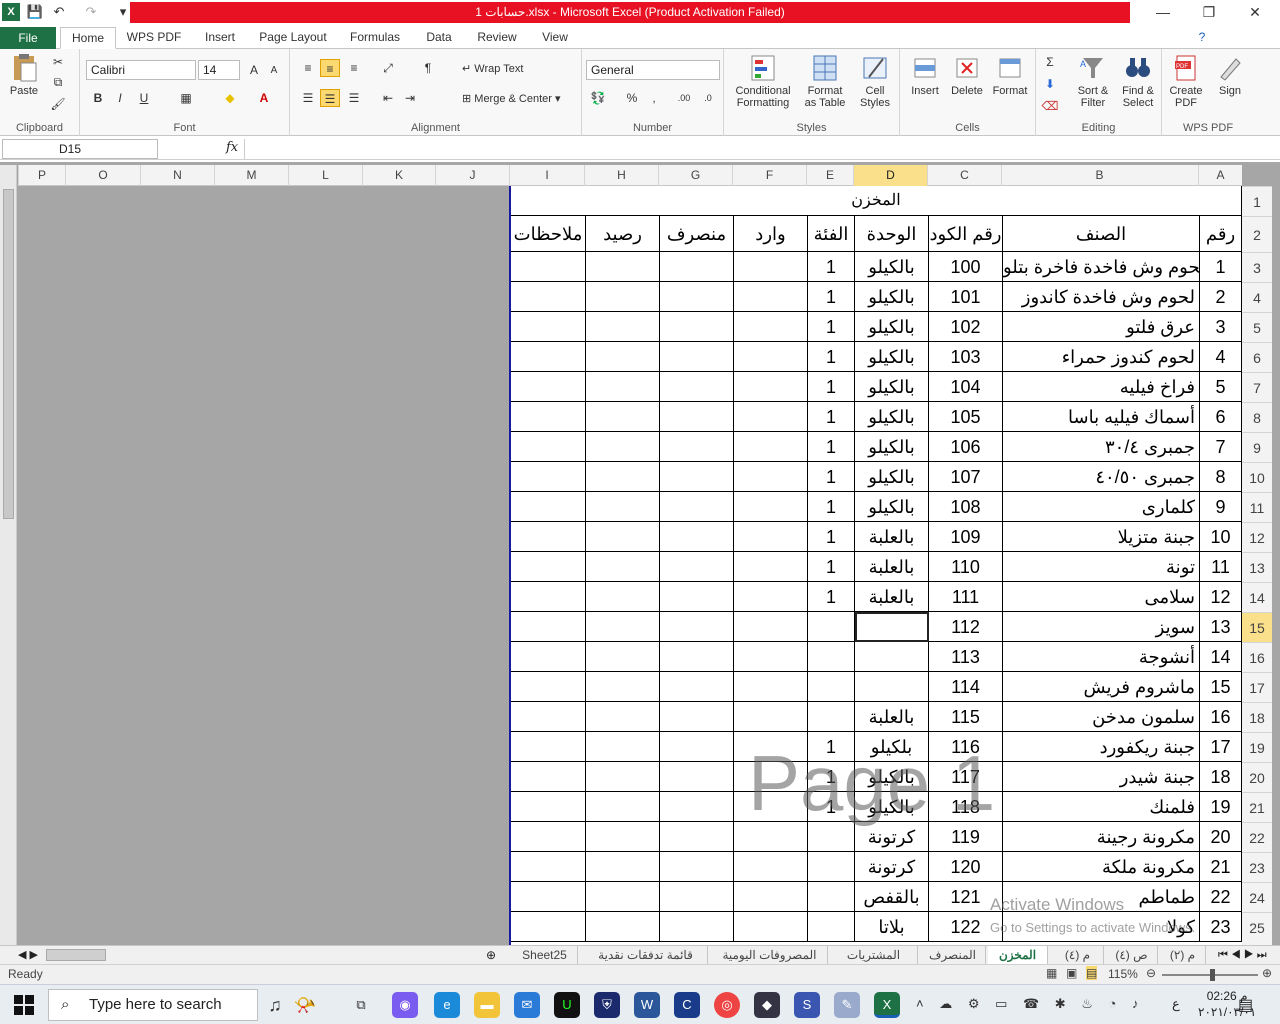 The width and height of the screenshot is (1280, 1024). I want to click on cell-a-14: 12, so click(1221, 597).